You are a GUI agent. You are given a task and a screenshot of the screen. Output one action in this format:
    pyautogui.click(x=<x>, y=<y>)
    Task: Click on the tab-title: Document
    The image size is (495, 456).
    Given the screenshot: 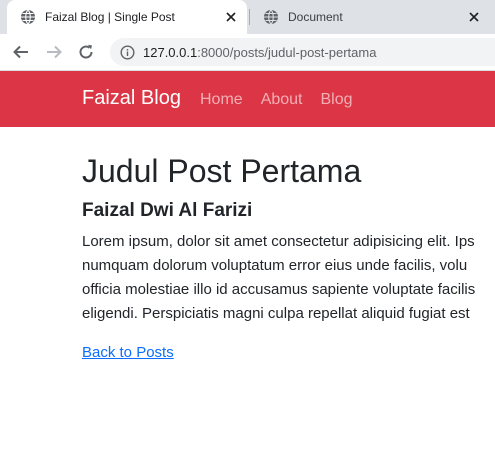 What is the action you would take?
    pyautogui.click(x=315, y=17)
    